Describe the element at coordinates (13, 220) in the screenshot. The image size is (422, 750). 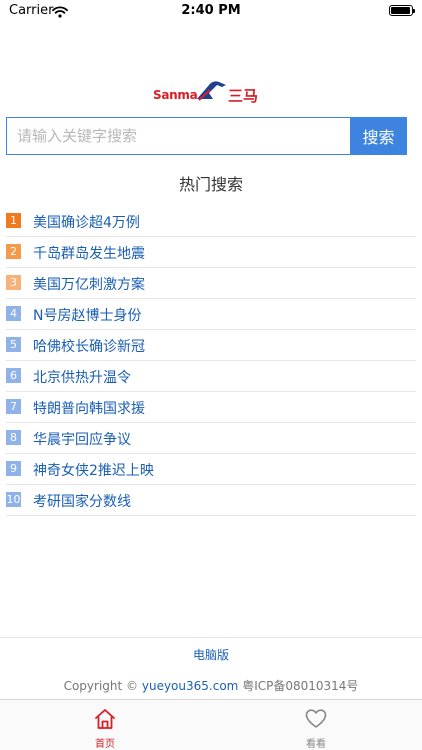
I see `rank-badge: 1` at that location.